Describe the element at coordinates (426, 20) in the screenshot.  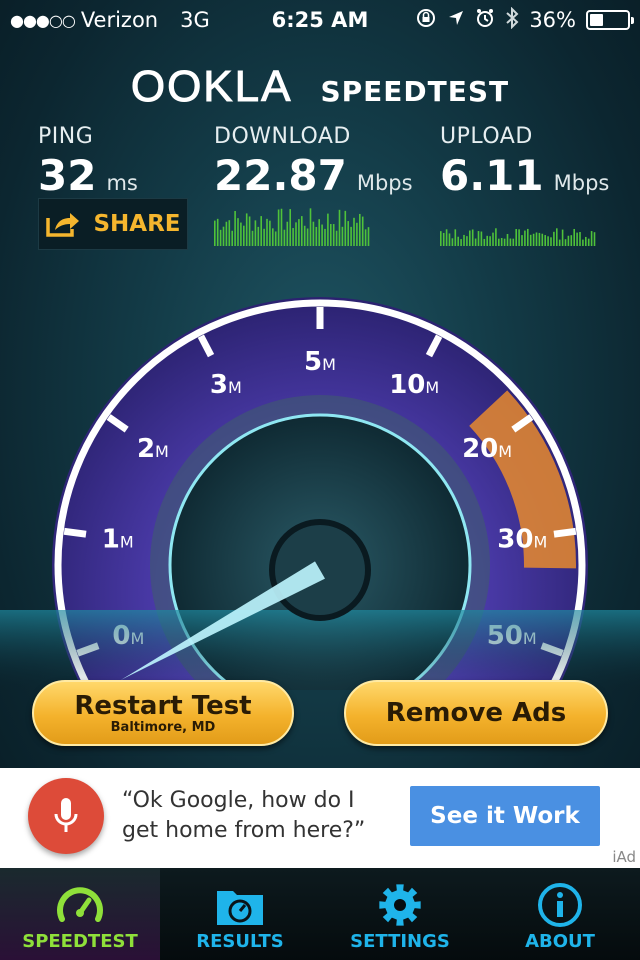
I see `rotation-lock-icon` at that location.